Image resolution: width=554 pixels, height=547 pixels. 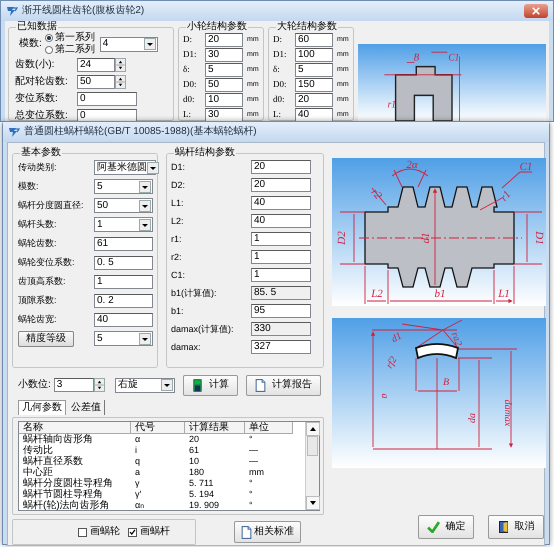 What do you see at coordinates (46, 338) in the screenshot?
I see `grade-button: 精度等级` at bounding box center [46, 338].